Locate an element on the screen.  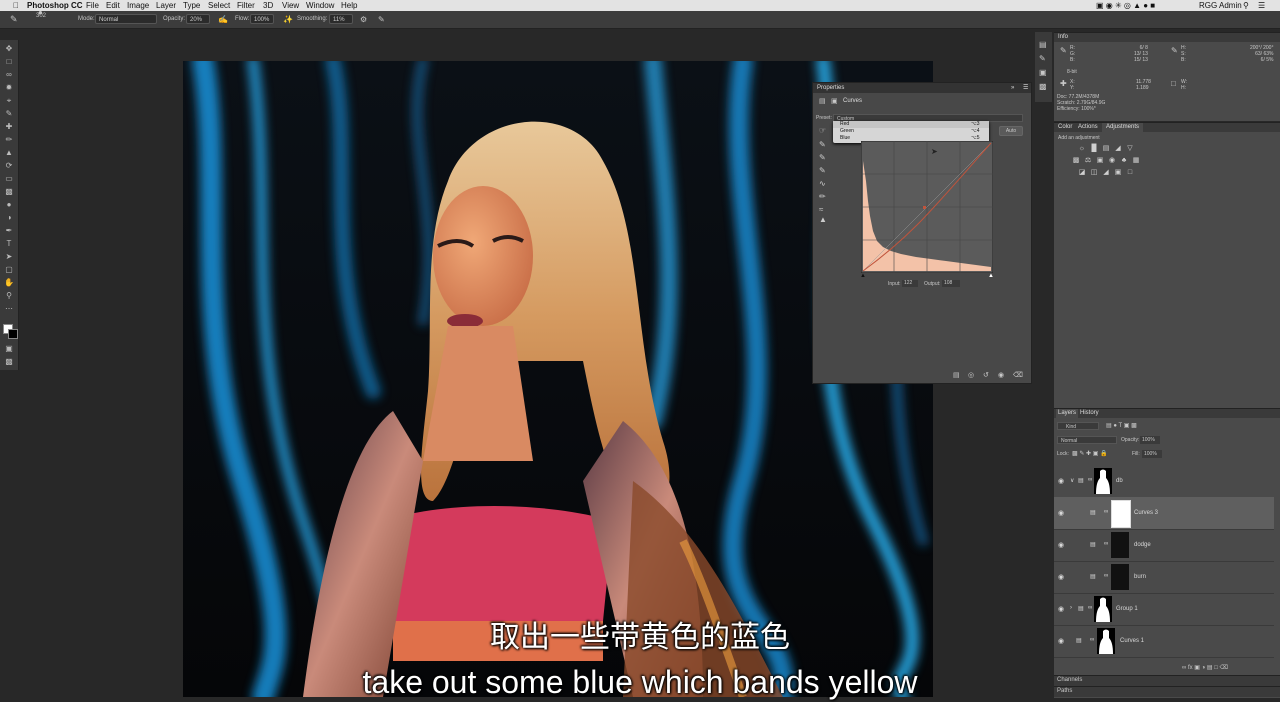
dodge-tool-icon: ◑ is located at coordinates (9, 217).